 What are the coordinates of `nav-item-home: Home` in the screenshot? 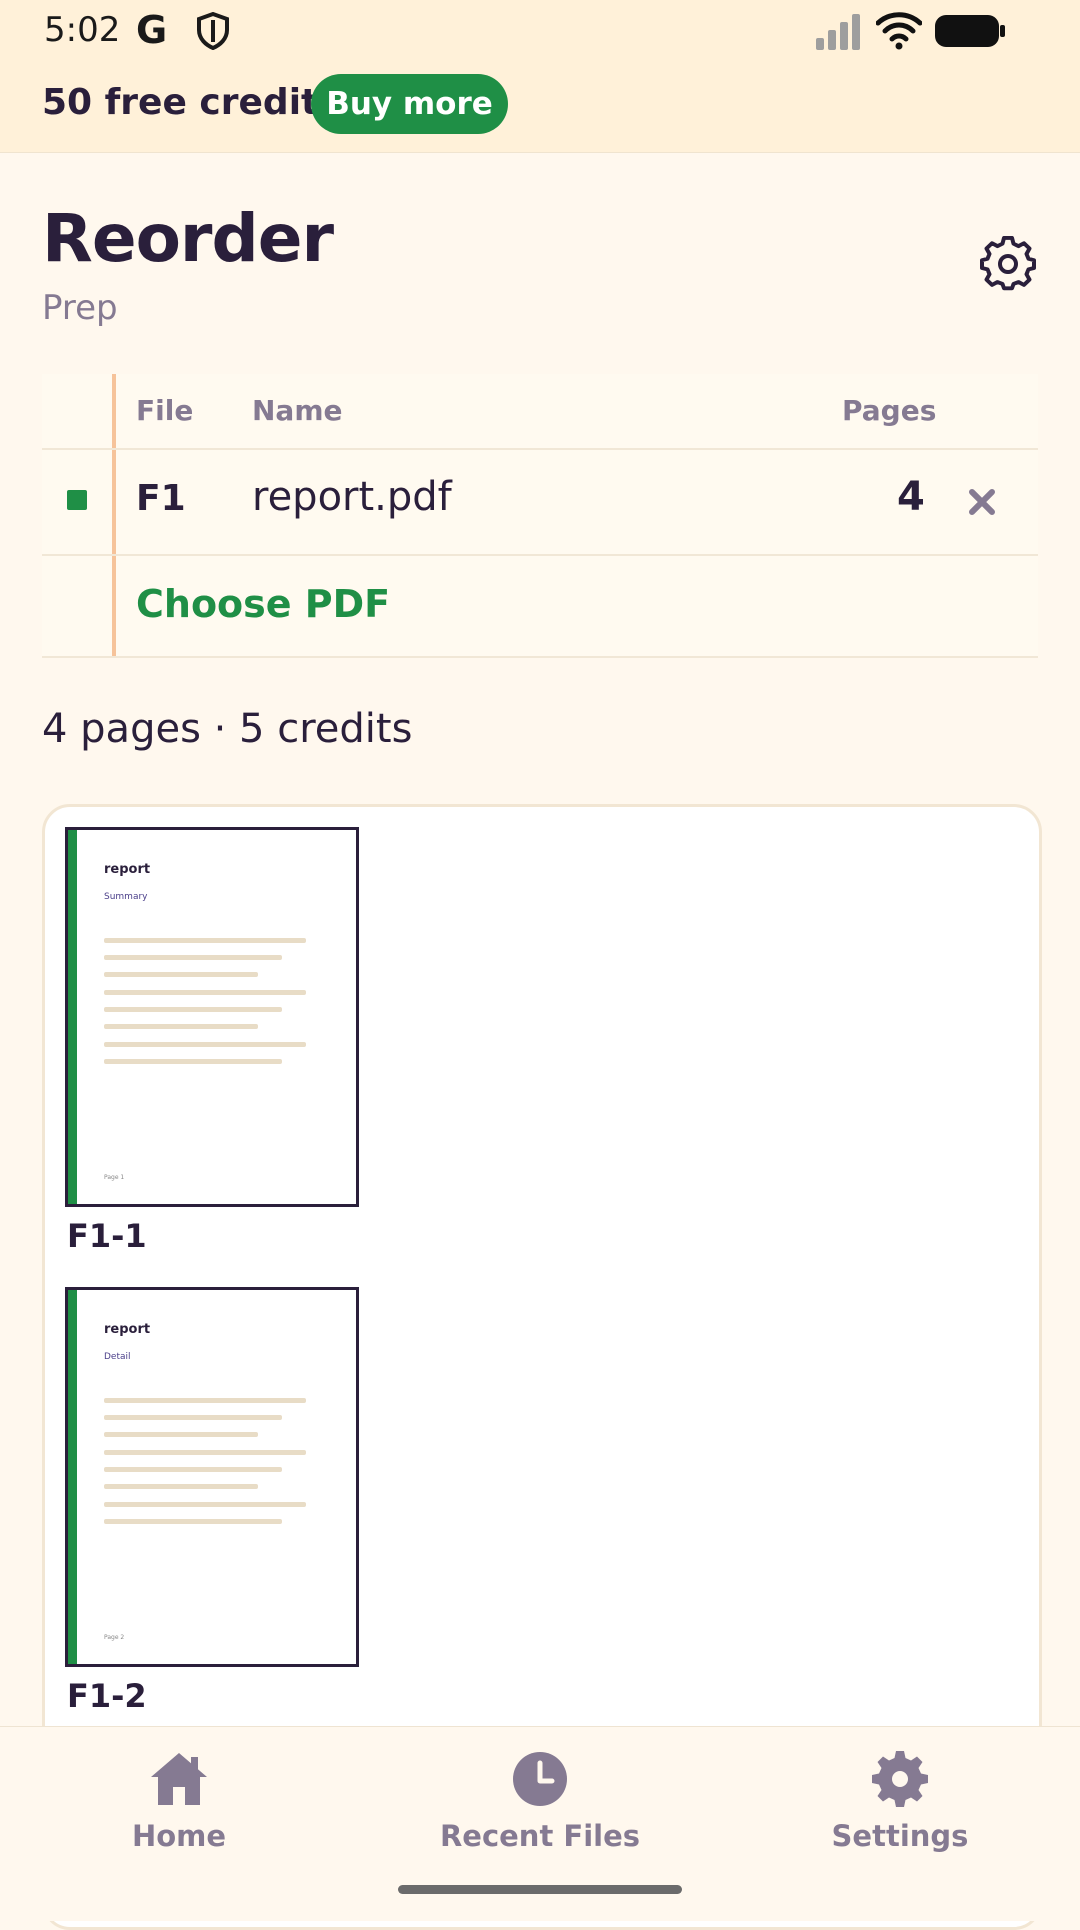 It's located at (179, 1799).